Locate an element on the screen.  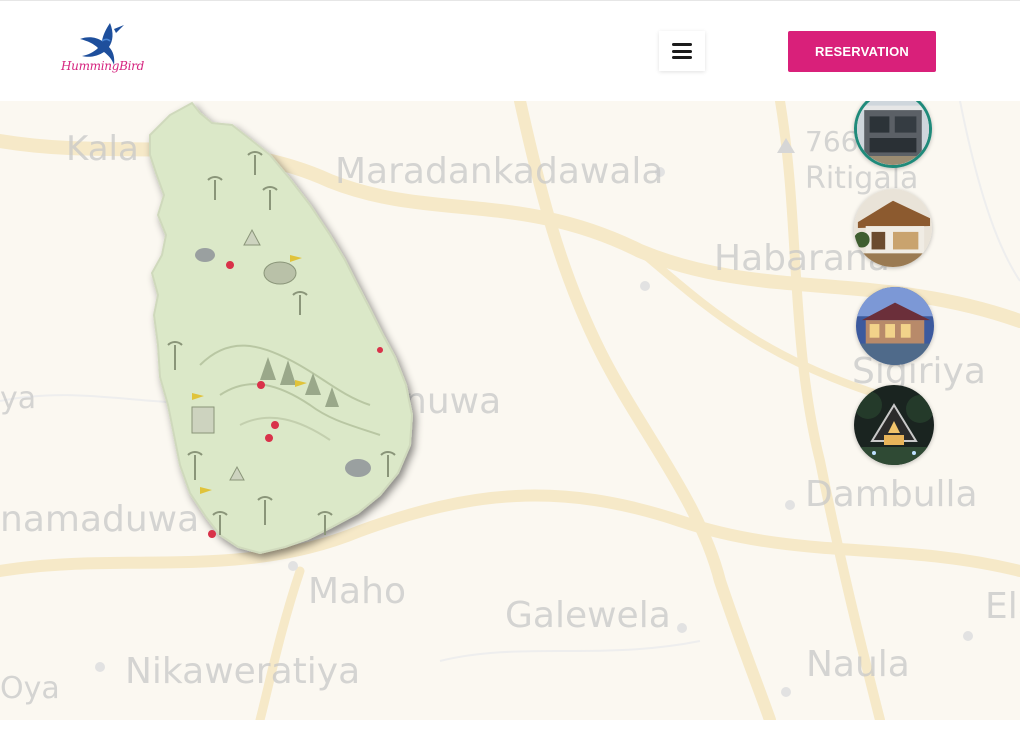
forest-cabin-image is located at coordinates (894, 425).